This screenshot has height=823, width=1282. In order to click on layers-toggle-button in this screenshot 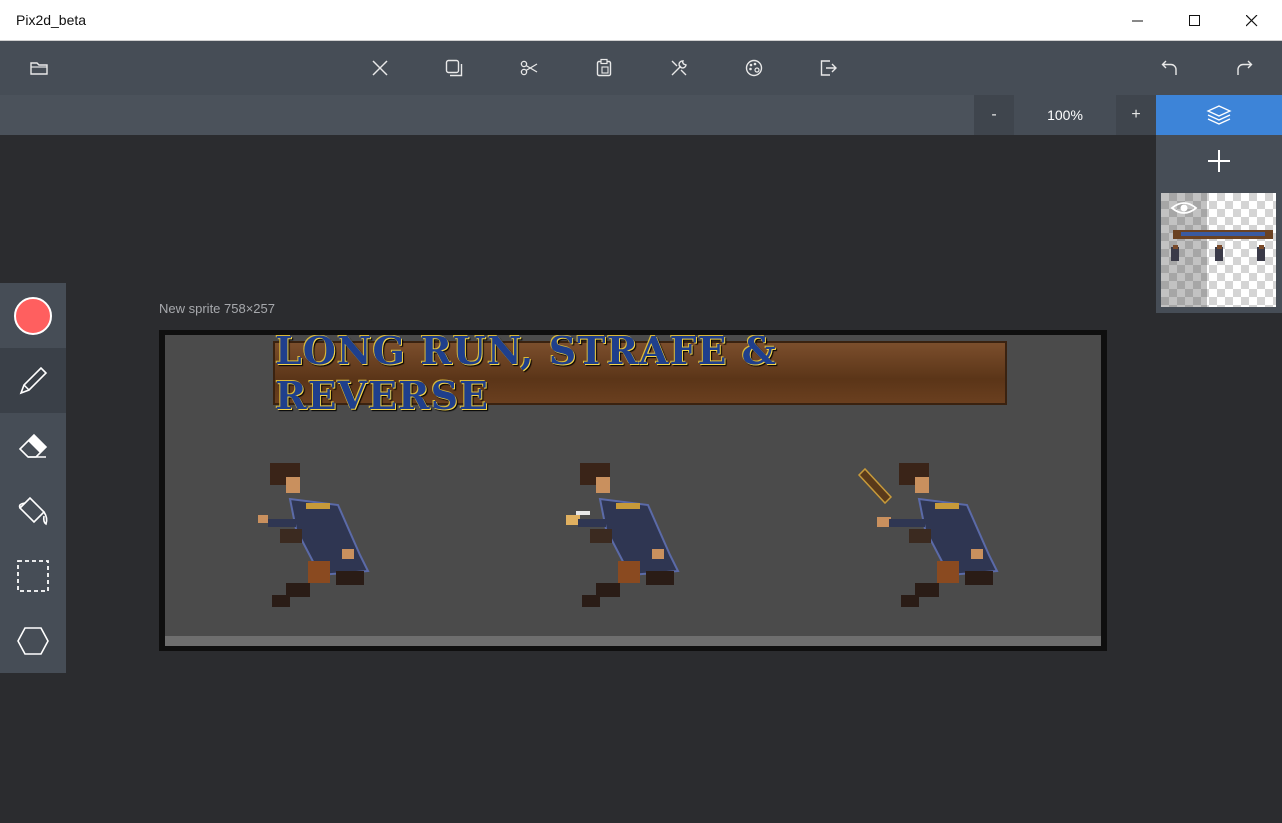, I will do `click(1219, 115)`.